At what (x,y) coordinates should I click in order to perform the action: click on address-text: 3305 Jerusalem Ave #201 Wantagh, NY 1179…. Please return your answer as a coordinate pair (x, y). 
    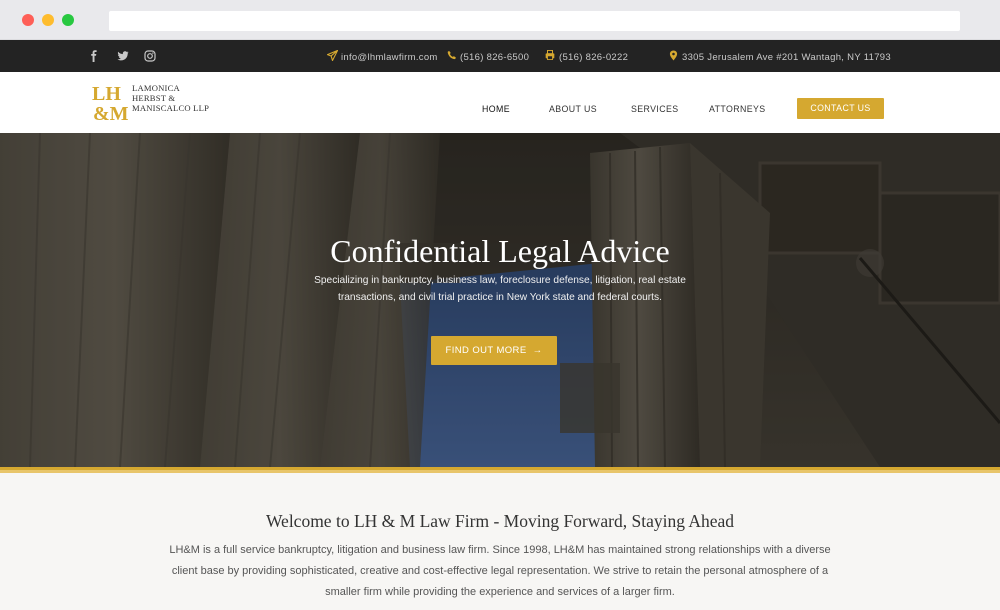
    Looking at the image, I should click on (786, 57).